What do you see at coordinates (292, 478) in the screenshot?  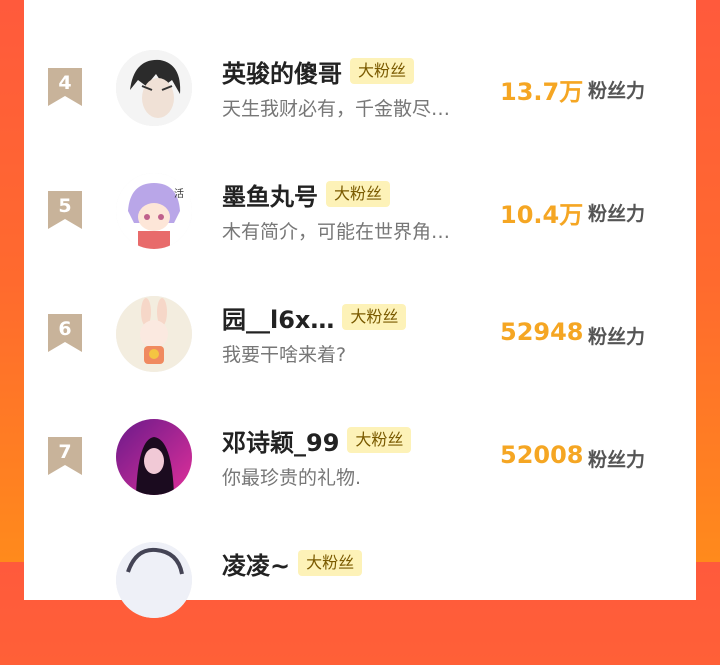 I see `user-bio: 你最珍贵的礼物.` at bounding box center [292, 478].